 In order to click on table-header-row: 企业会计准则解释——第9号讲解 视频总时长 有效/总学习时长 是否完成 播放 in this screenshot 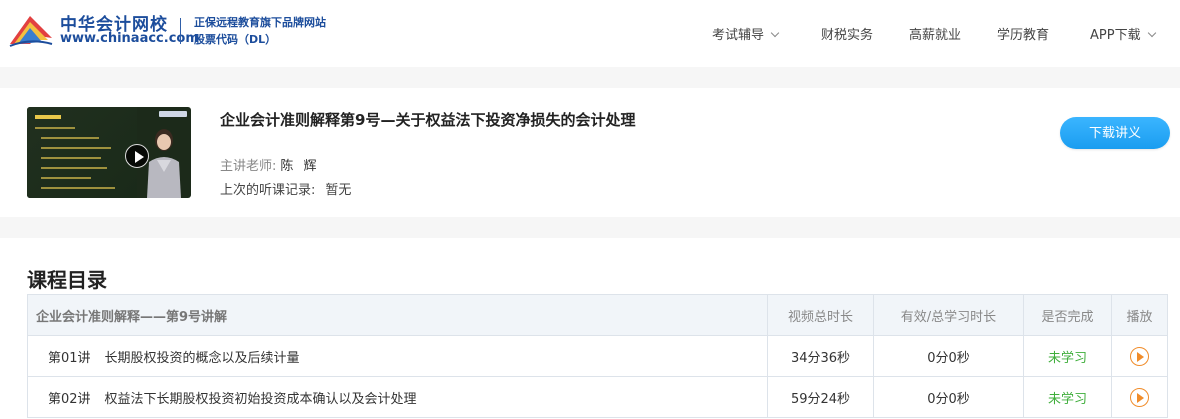, I will do `click(597, 315)`.